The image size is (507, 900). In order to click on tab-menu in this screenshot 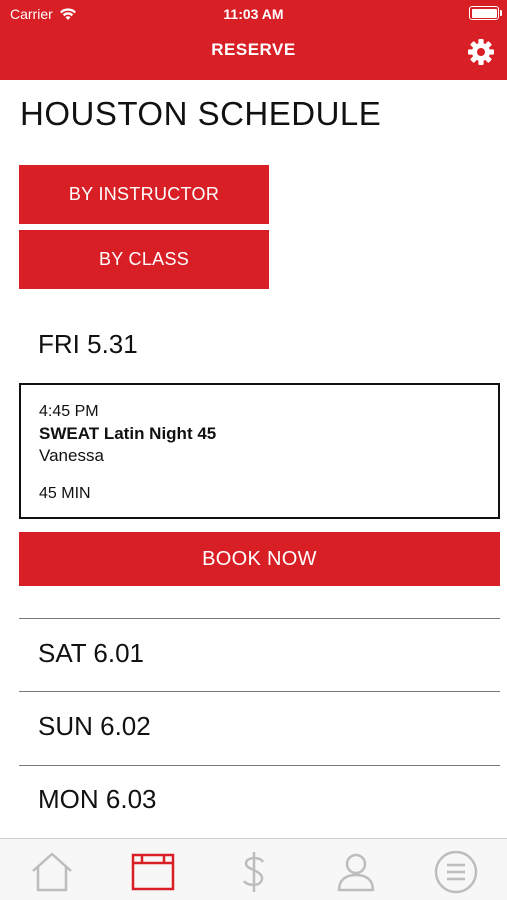, I will do `click(456, 872)`.